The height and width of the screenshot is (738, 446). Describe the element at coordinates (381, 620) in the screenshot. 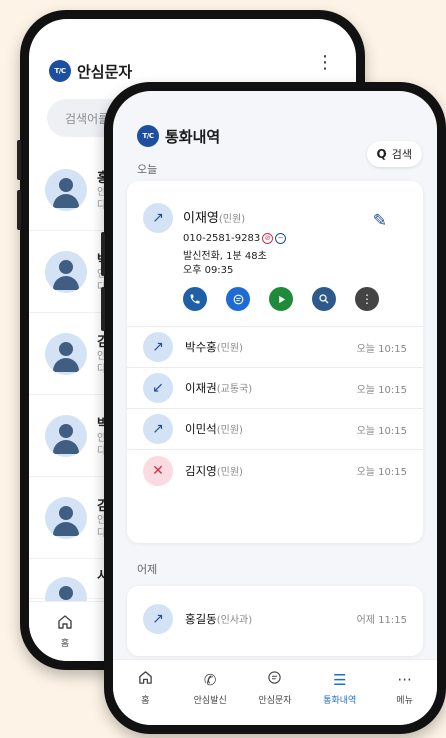

I see `call-time: 어제 11:15` at that location.